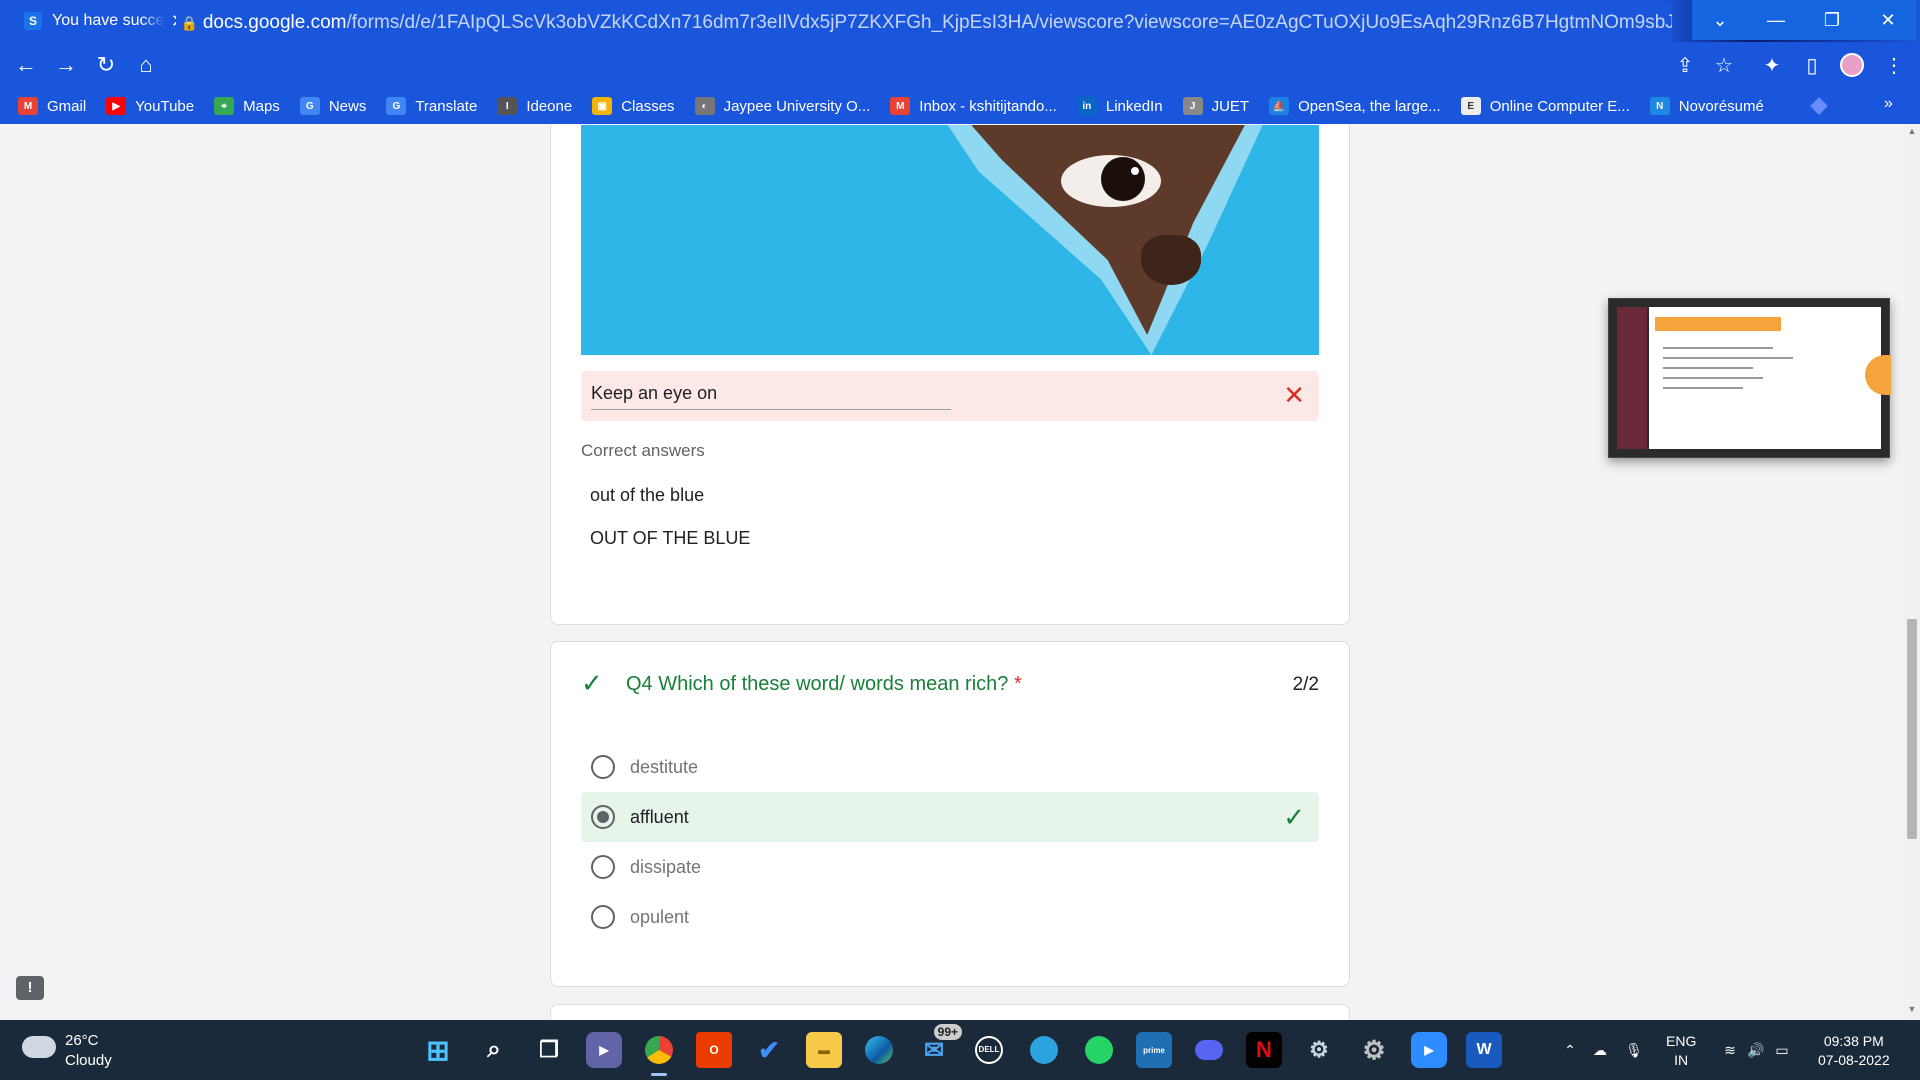  Describe the element at coordinates (1154, 1050) in the screenshot. I see `prime-video-icon: prime` at that location.